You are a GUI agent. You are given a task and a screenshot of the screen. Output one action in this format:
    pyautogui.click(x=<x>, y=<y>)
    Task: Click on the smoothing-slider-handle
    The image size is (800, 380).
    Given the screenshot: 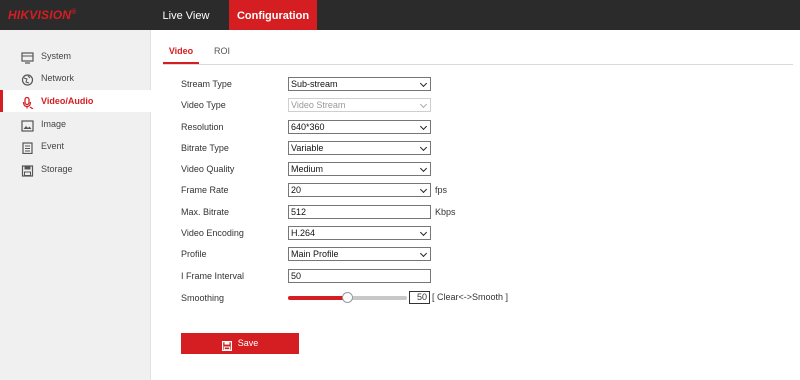 What is the action you would take?
    pyautogui.click(x=347, y=297)
    